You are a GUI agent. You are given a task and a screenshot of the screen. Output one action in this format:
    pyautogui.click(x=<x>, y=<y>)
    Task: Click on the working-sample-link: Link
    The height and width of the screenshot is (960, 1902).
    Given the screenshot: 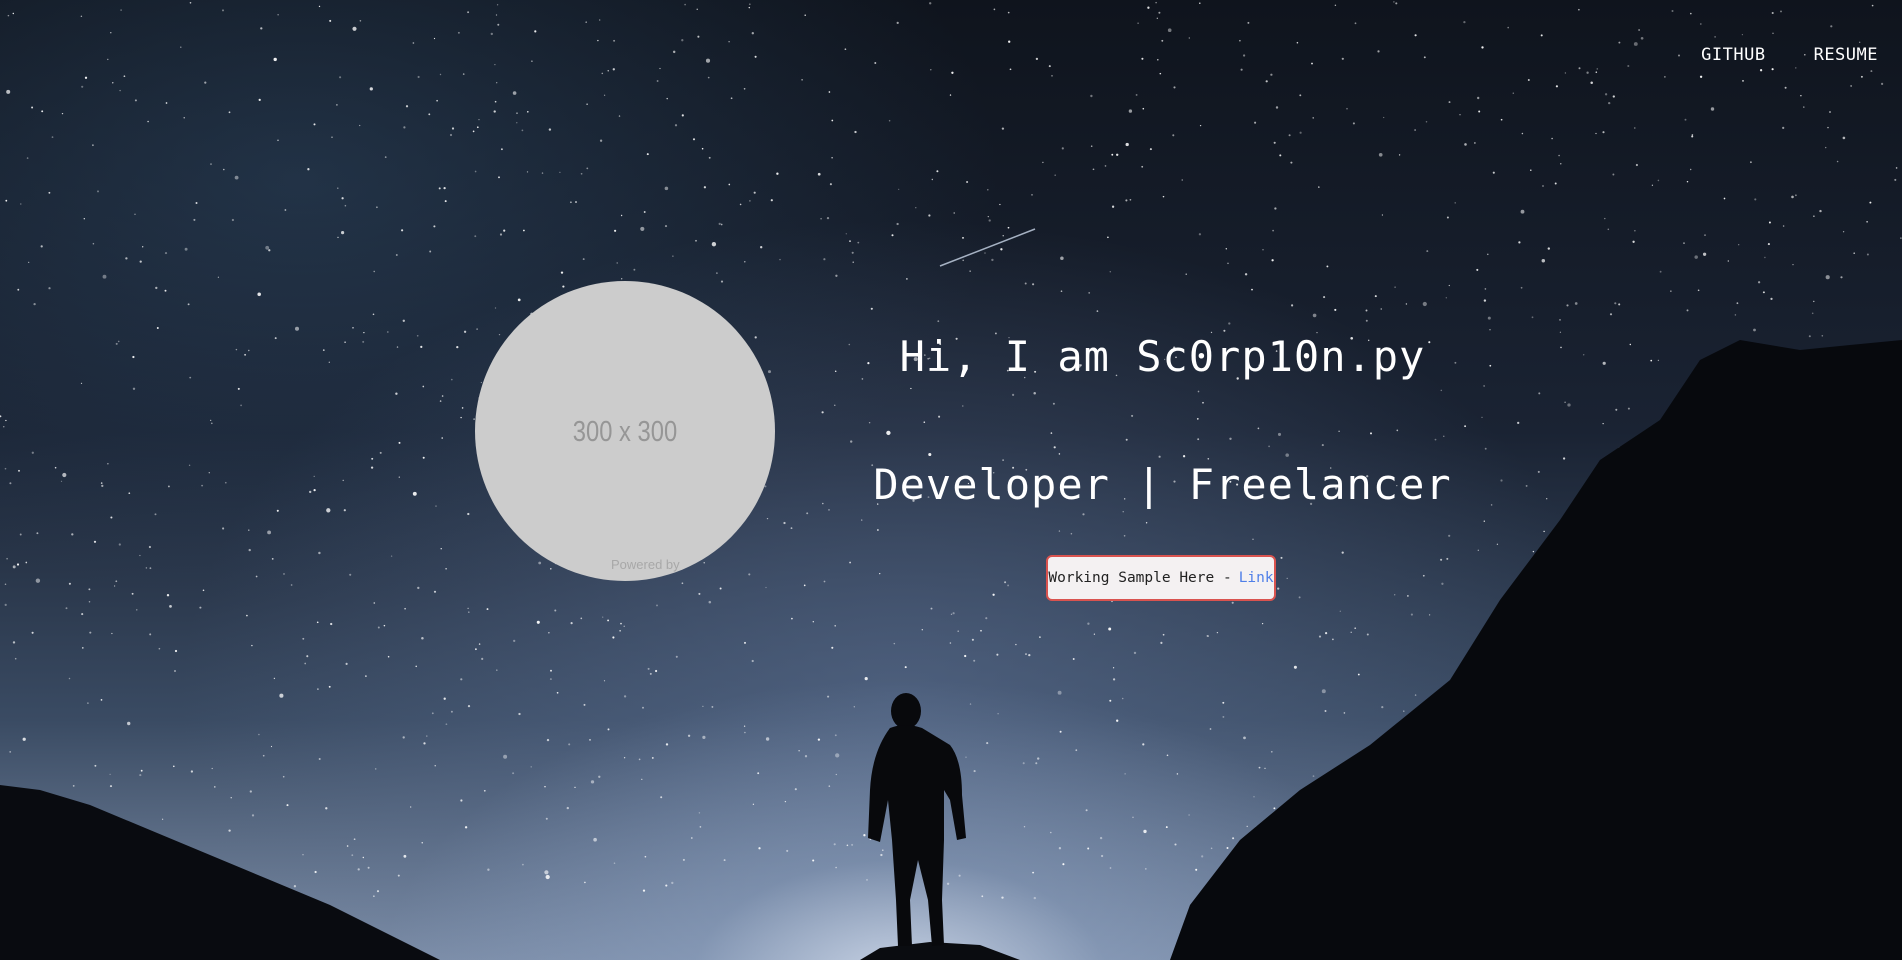 What is the action you would take?
    pyautogui.click(x=1256, y=578)
    